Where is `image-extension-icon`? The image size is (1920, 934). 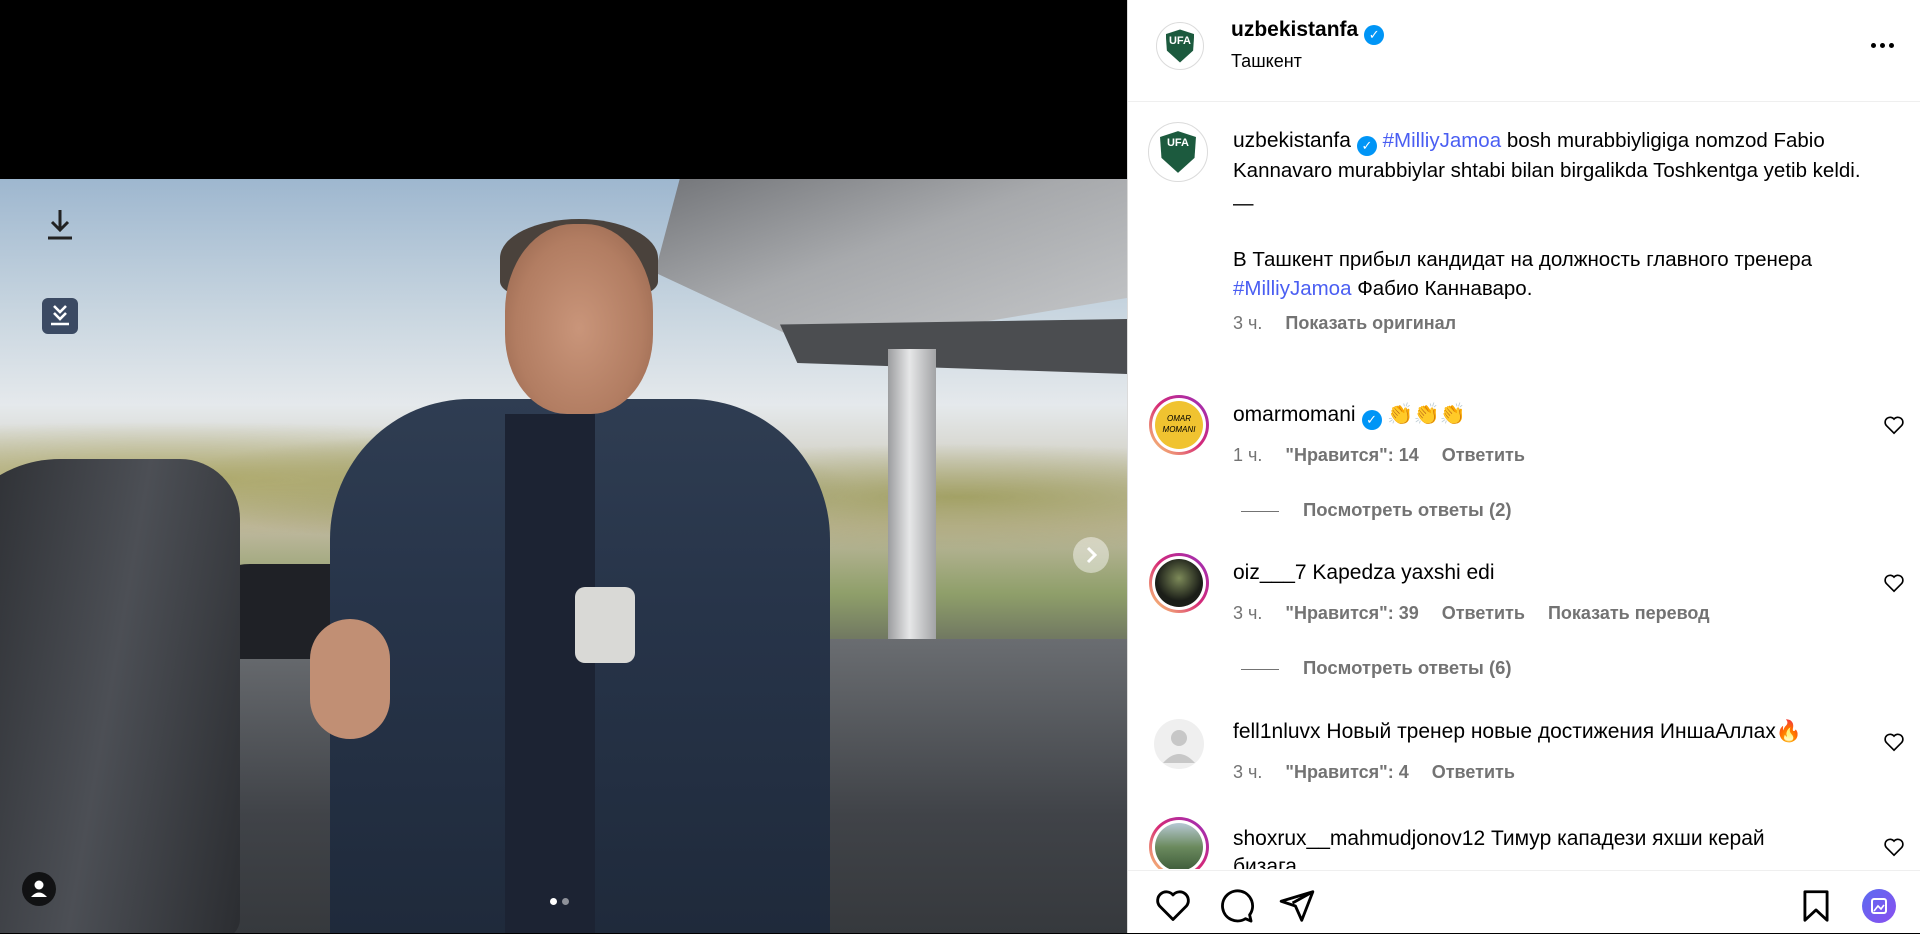
image-extension-icon is located at coordinates (1879, 906).